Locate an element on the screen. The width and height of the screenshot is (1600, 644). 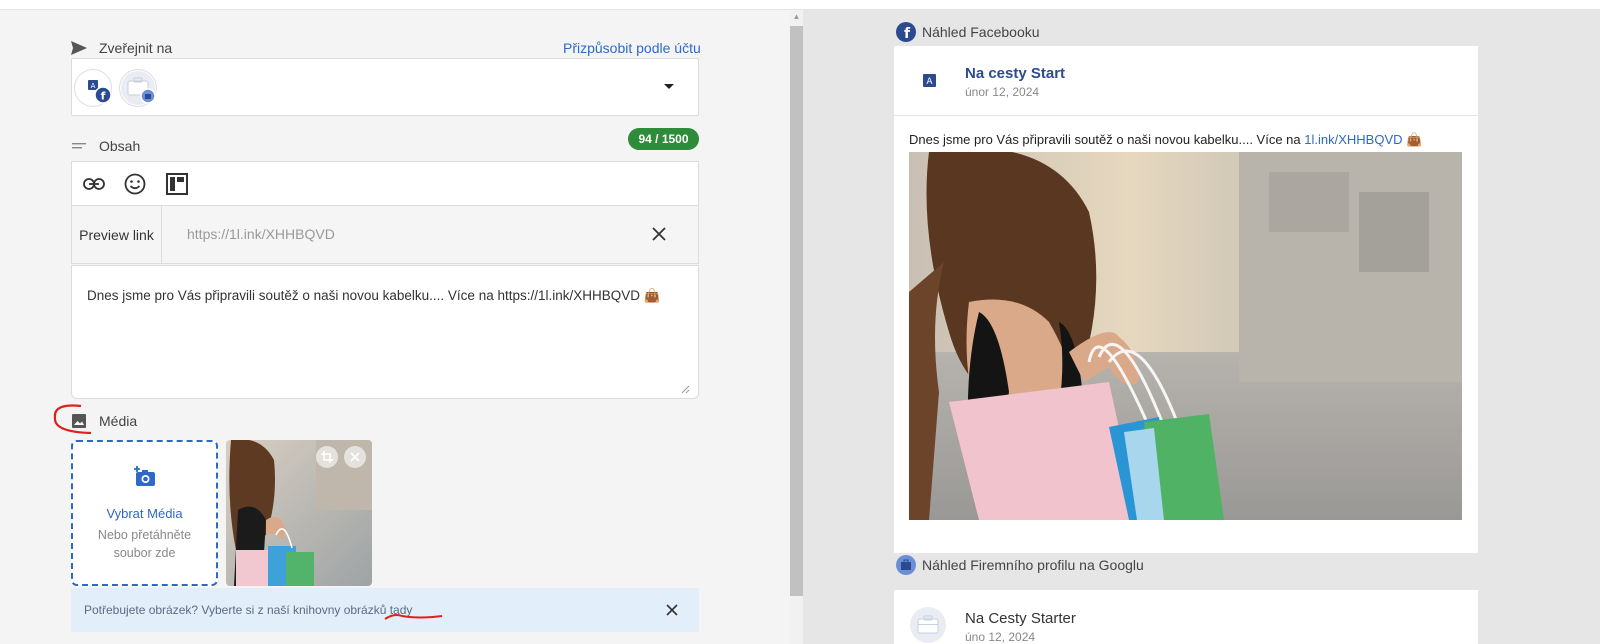
handbag-emoji: 👜 is located at coordinates (1414, 139).